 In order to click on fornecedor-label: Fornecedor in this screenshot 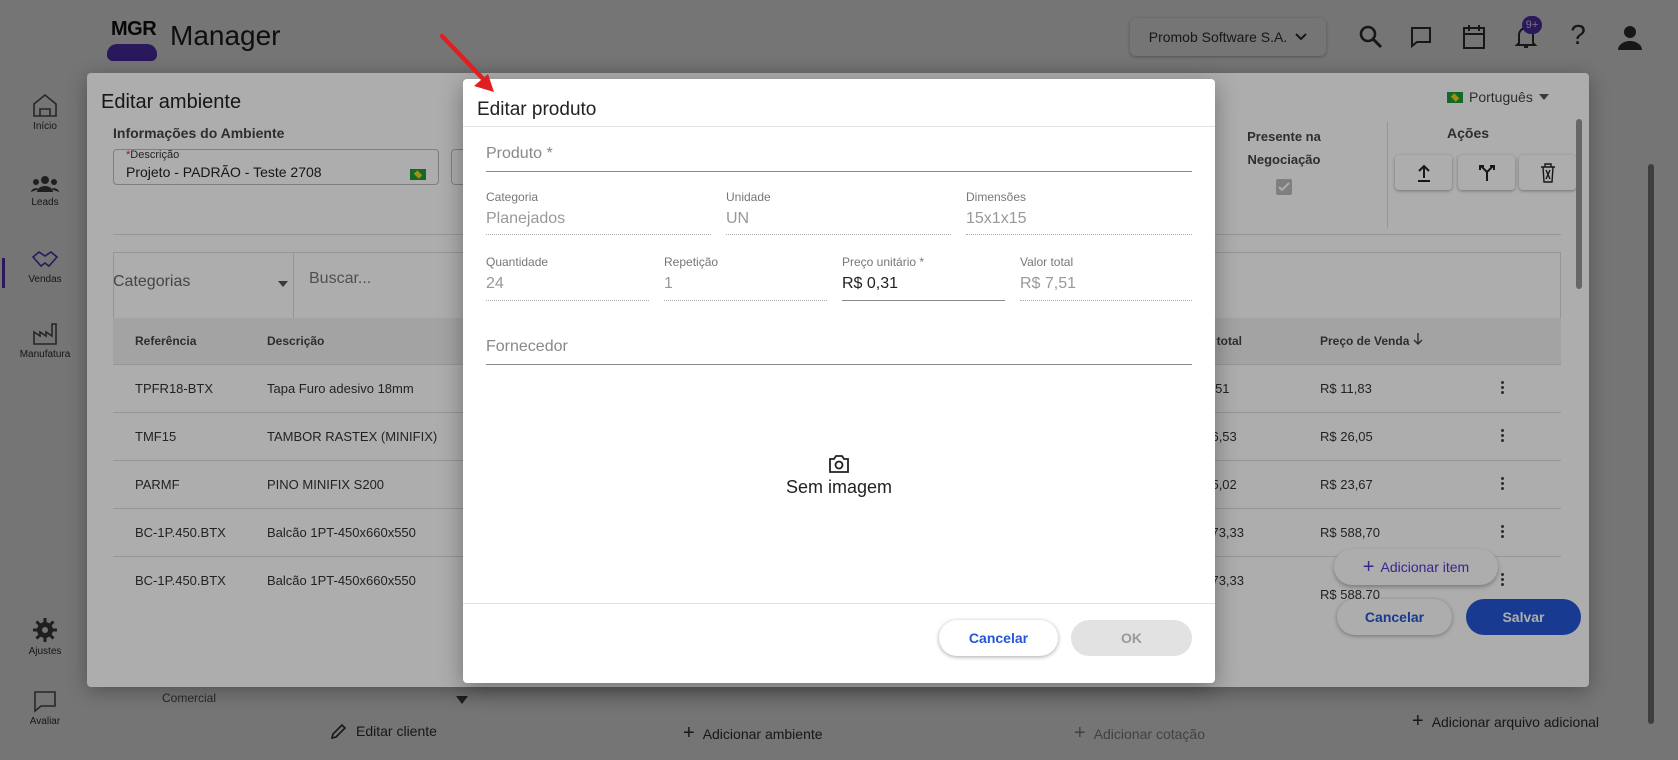, I will do `click(527, 346)`.